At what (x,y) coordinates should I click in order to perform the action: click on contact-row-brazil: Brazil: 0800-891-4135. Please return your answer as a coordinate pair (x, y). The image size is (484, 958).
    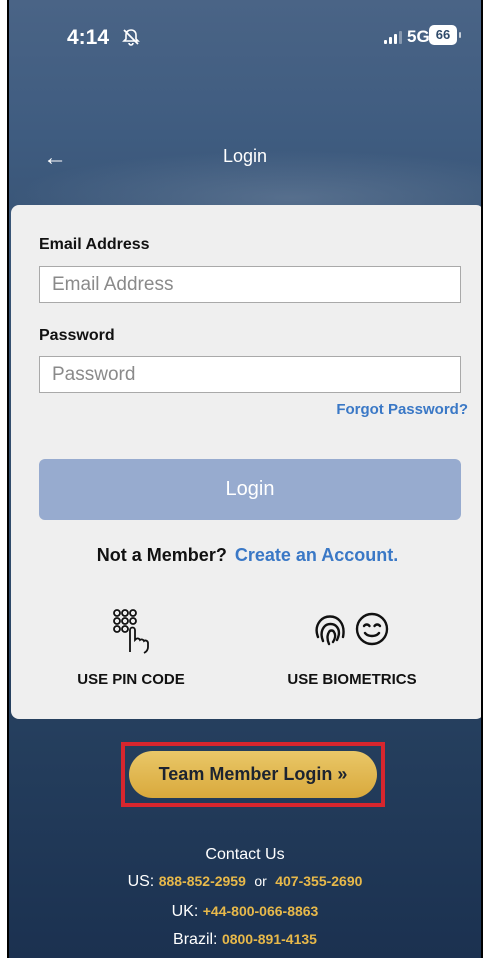
    Looking at the image, I should click on (245, 940).